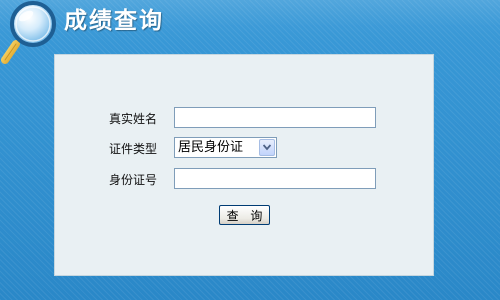 The image size is (500, 300). I want to click on id-number-row: 身份证号, so click(245, 180).